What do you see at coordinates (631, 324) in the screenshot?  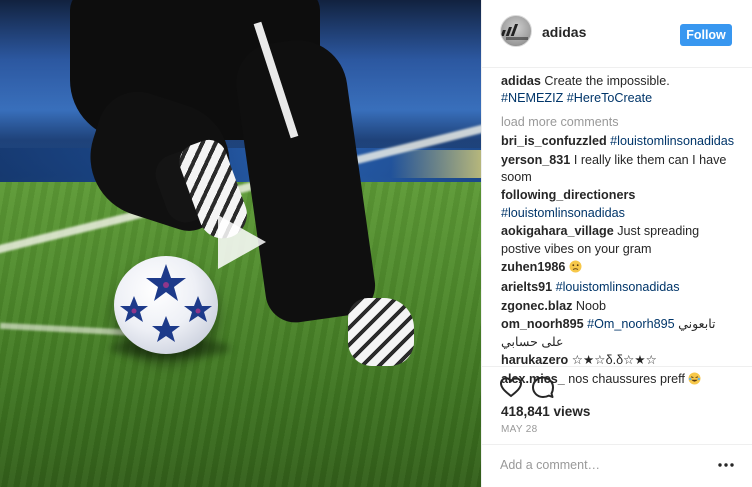 I see `comment-hashtag: #Om_noorh895` at bounding box center [631, 324].